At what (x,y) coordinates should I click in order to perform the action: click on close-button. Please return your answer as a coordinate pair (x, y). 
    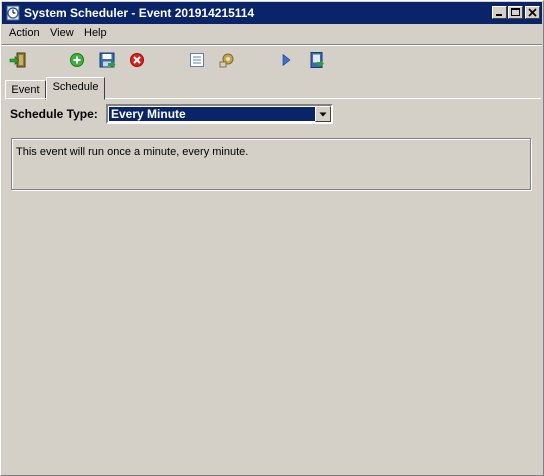
    Looking at the image, I should click on (532, 12).